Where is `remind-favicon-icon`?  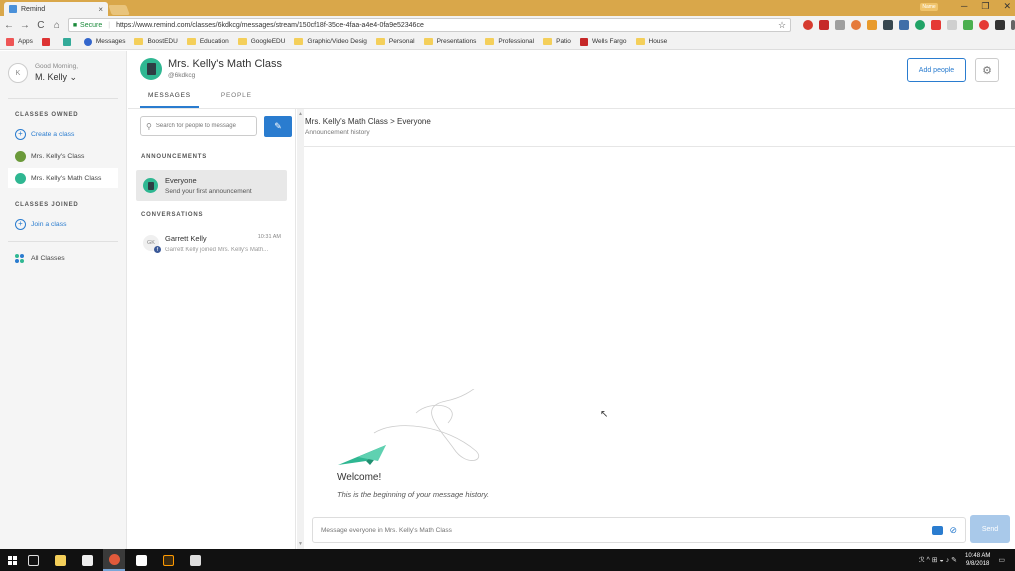
remind-favicon-icon is located at coordinates (13, 9).